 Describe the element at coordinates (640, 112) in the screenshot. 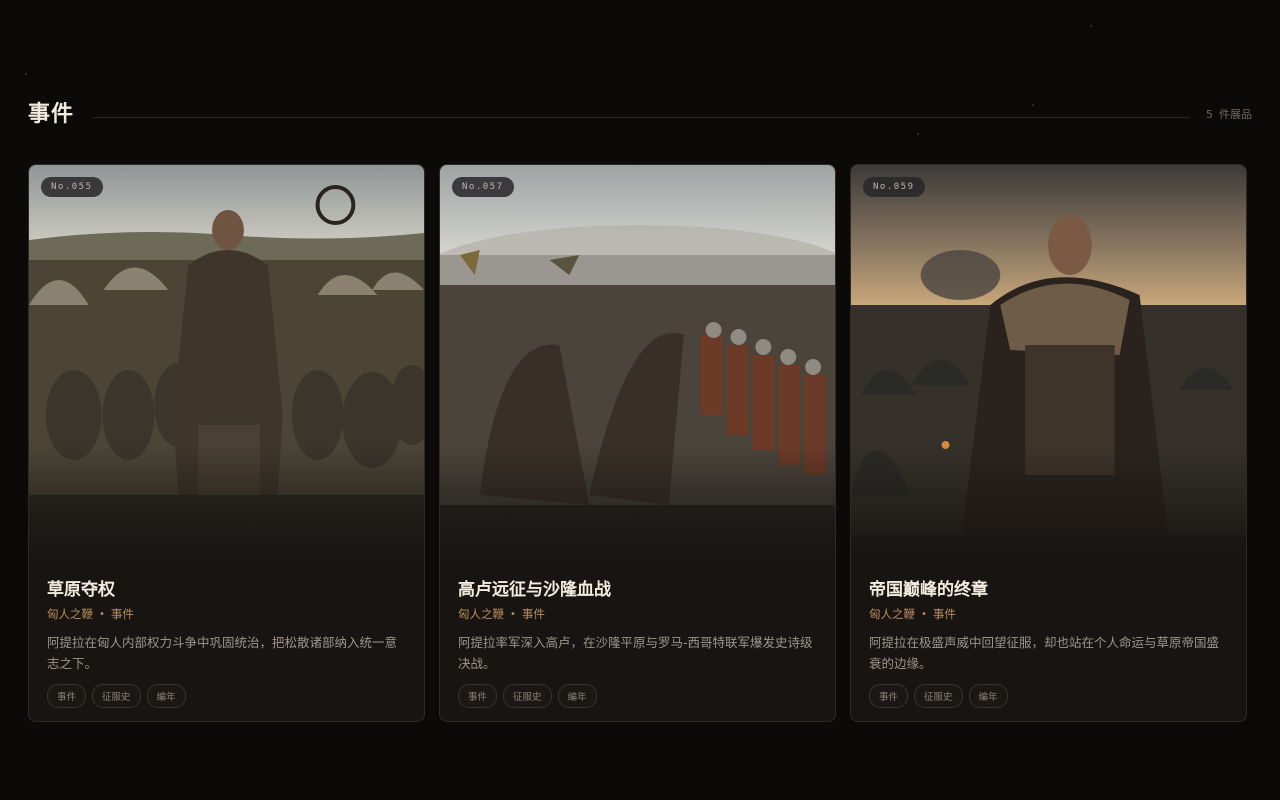

I see `section-header: 事件 5 件展品` at that location.